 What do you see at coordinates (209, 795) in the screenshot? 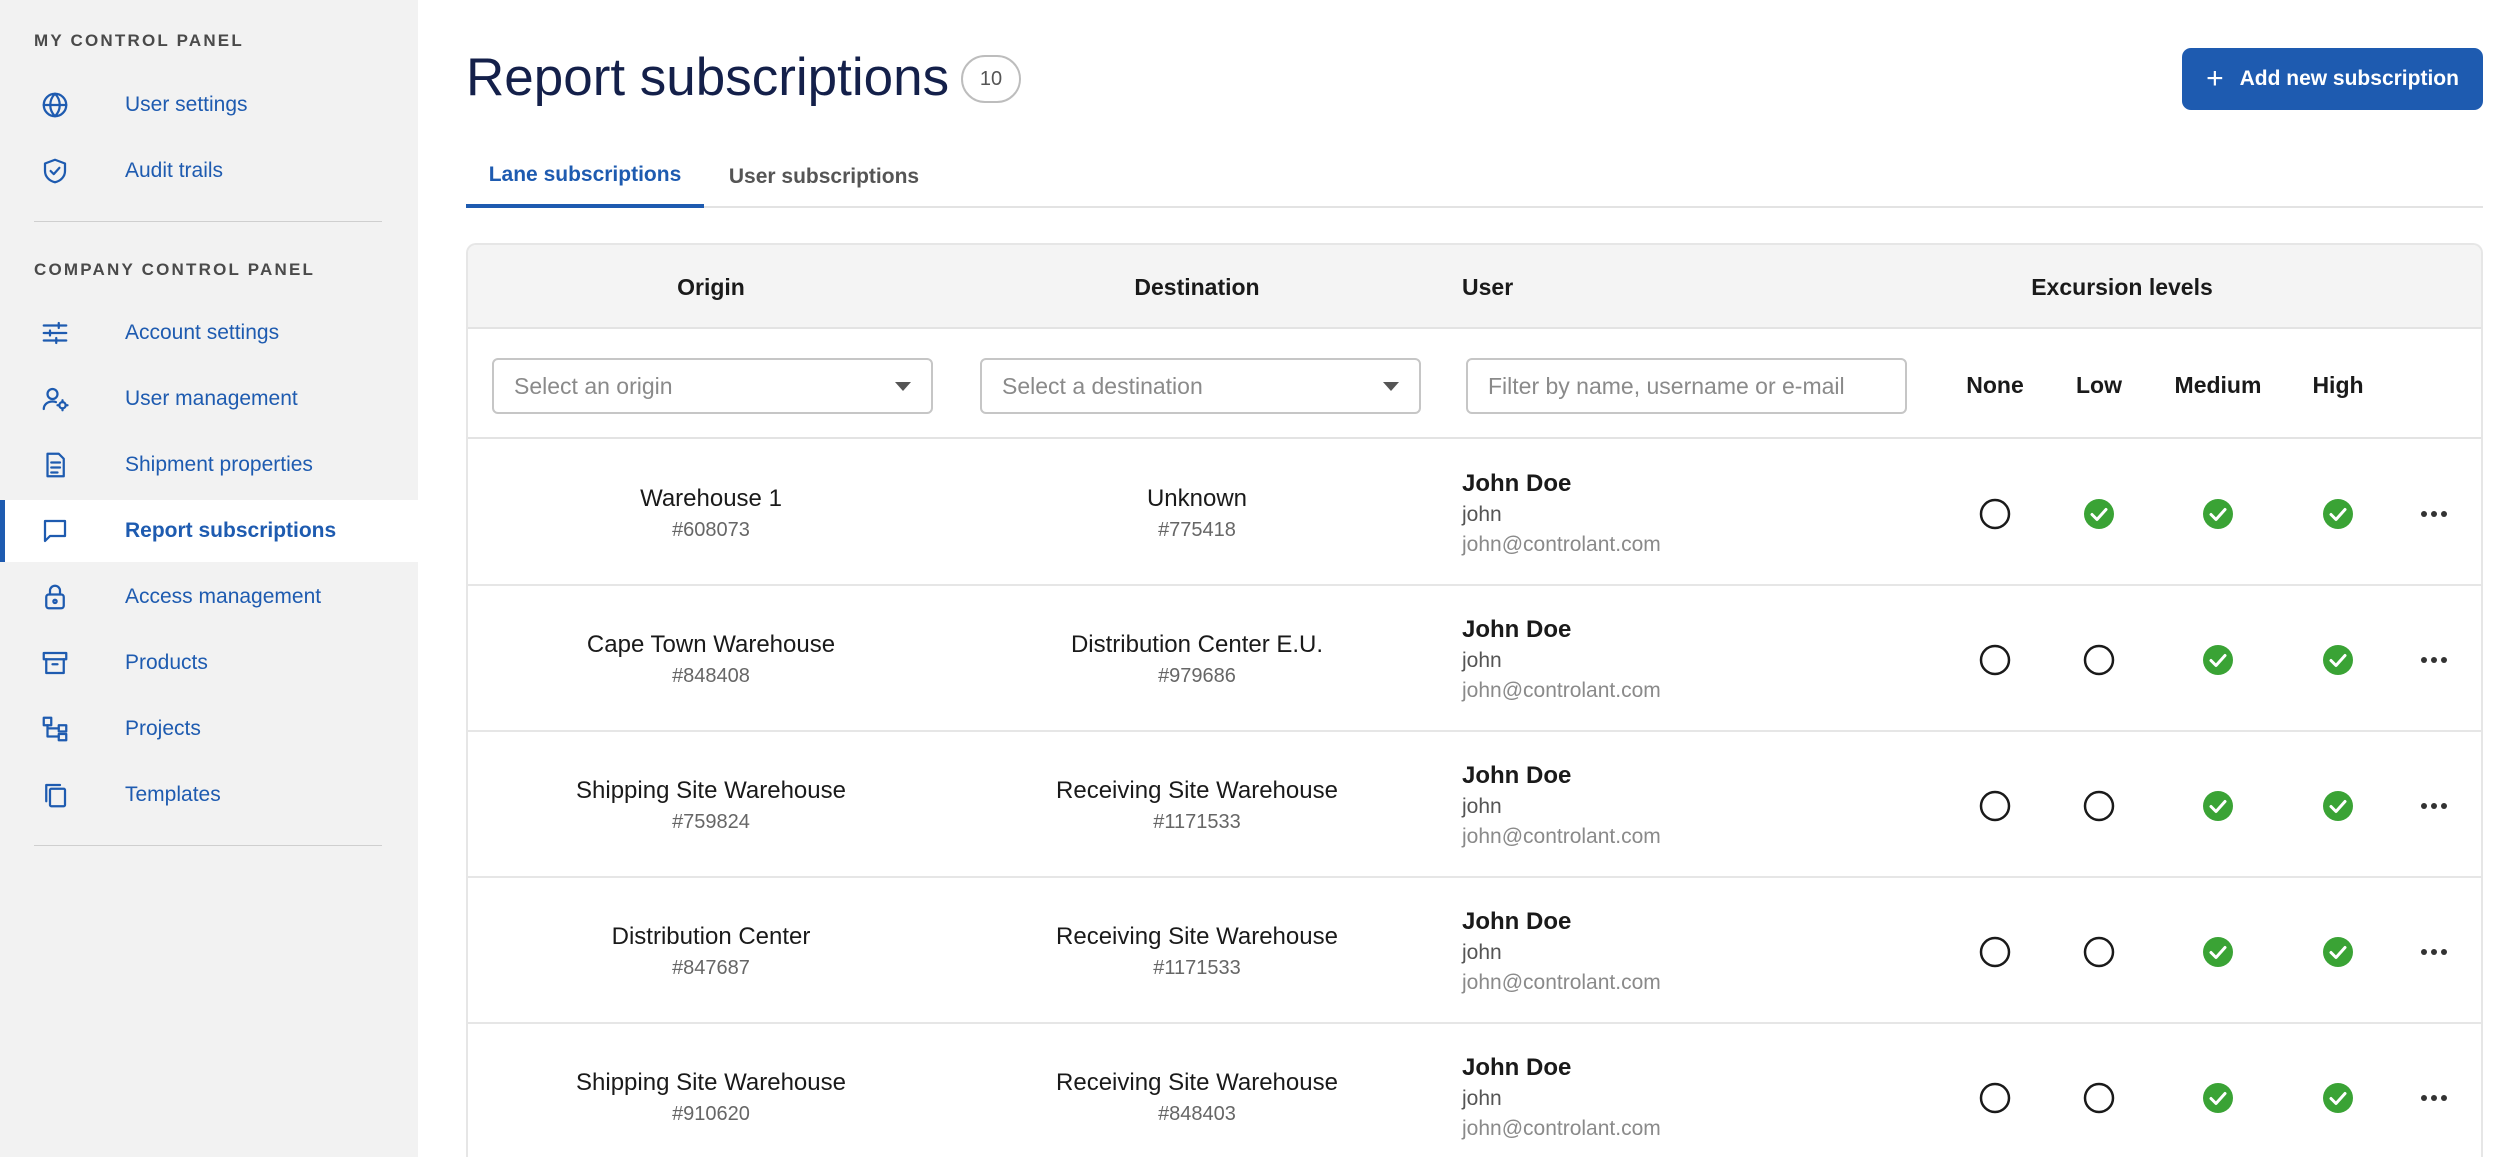
I see `sidebar-item-templates: Templates` at bounding box center [209, 795].